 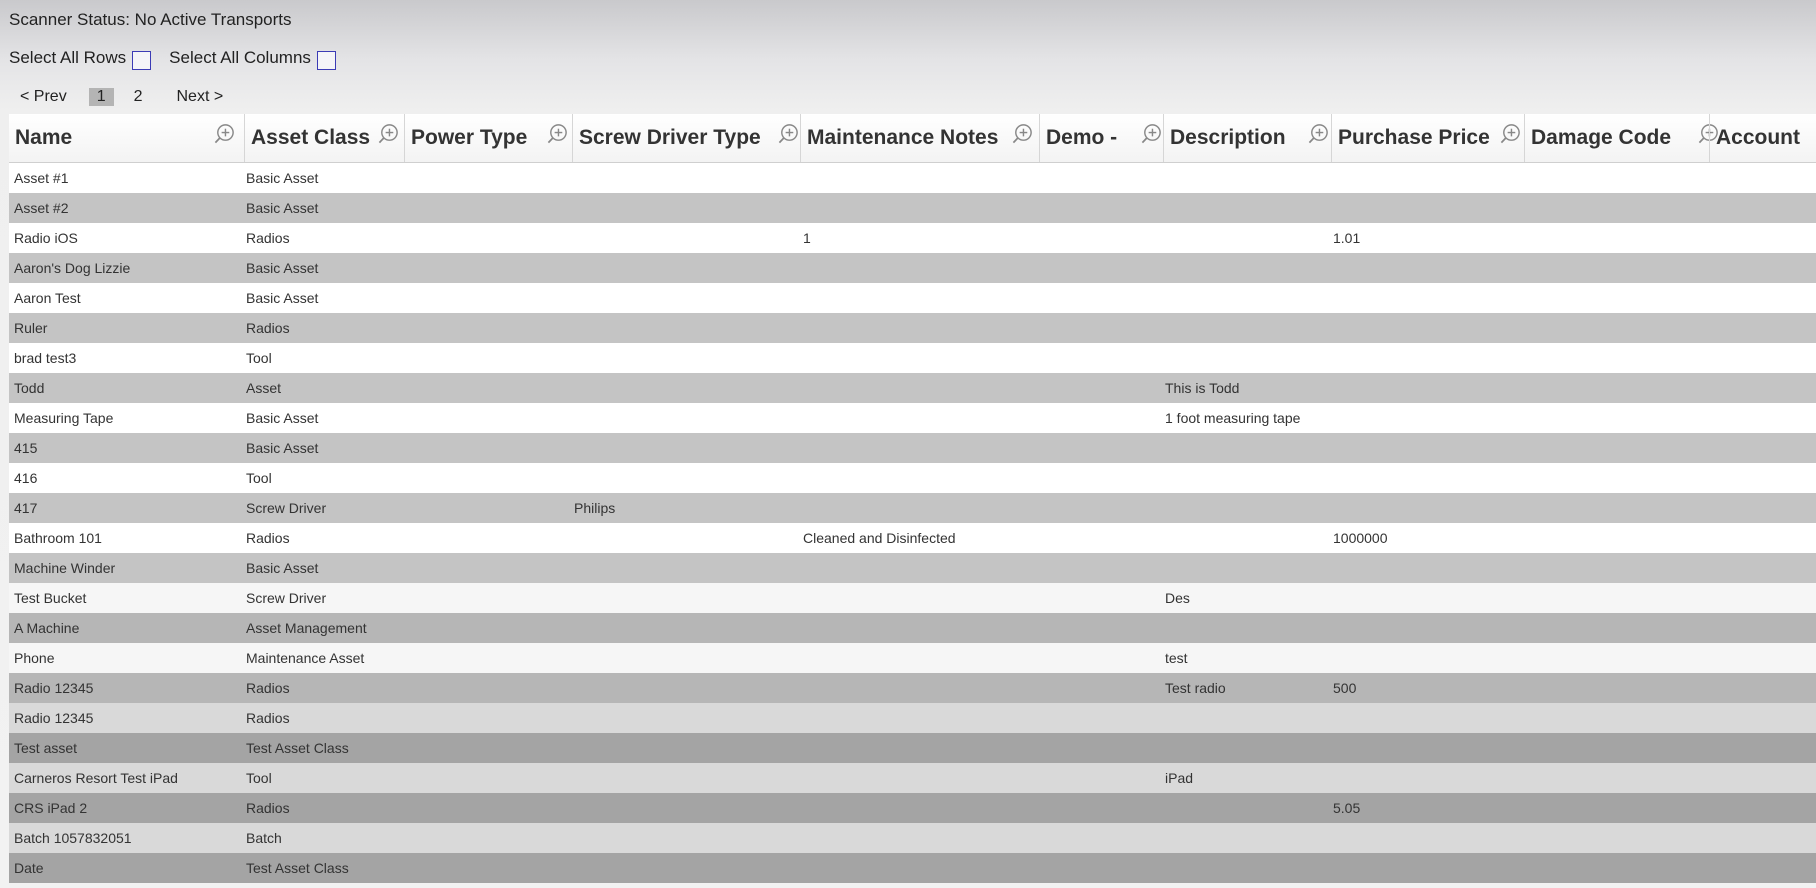 I want to click on table-row: 416 Tool, so click(x=912, y=478).